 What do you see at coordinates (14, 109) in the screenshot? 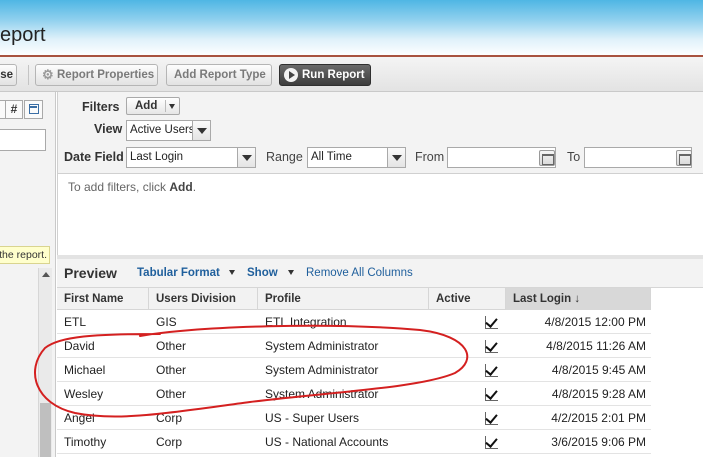
I see `numeric-field-button: #` at bounding box center [14, 109].